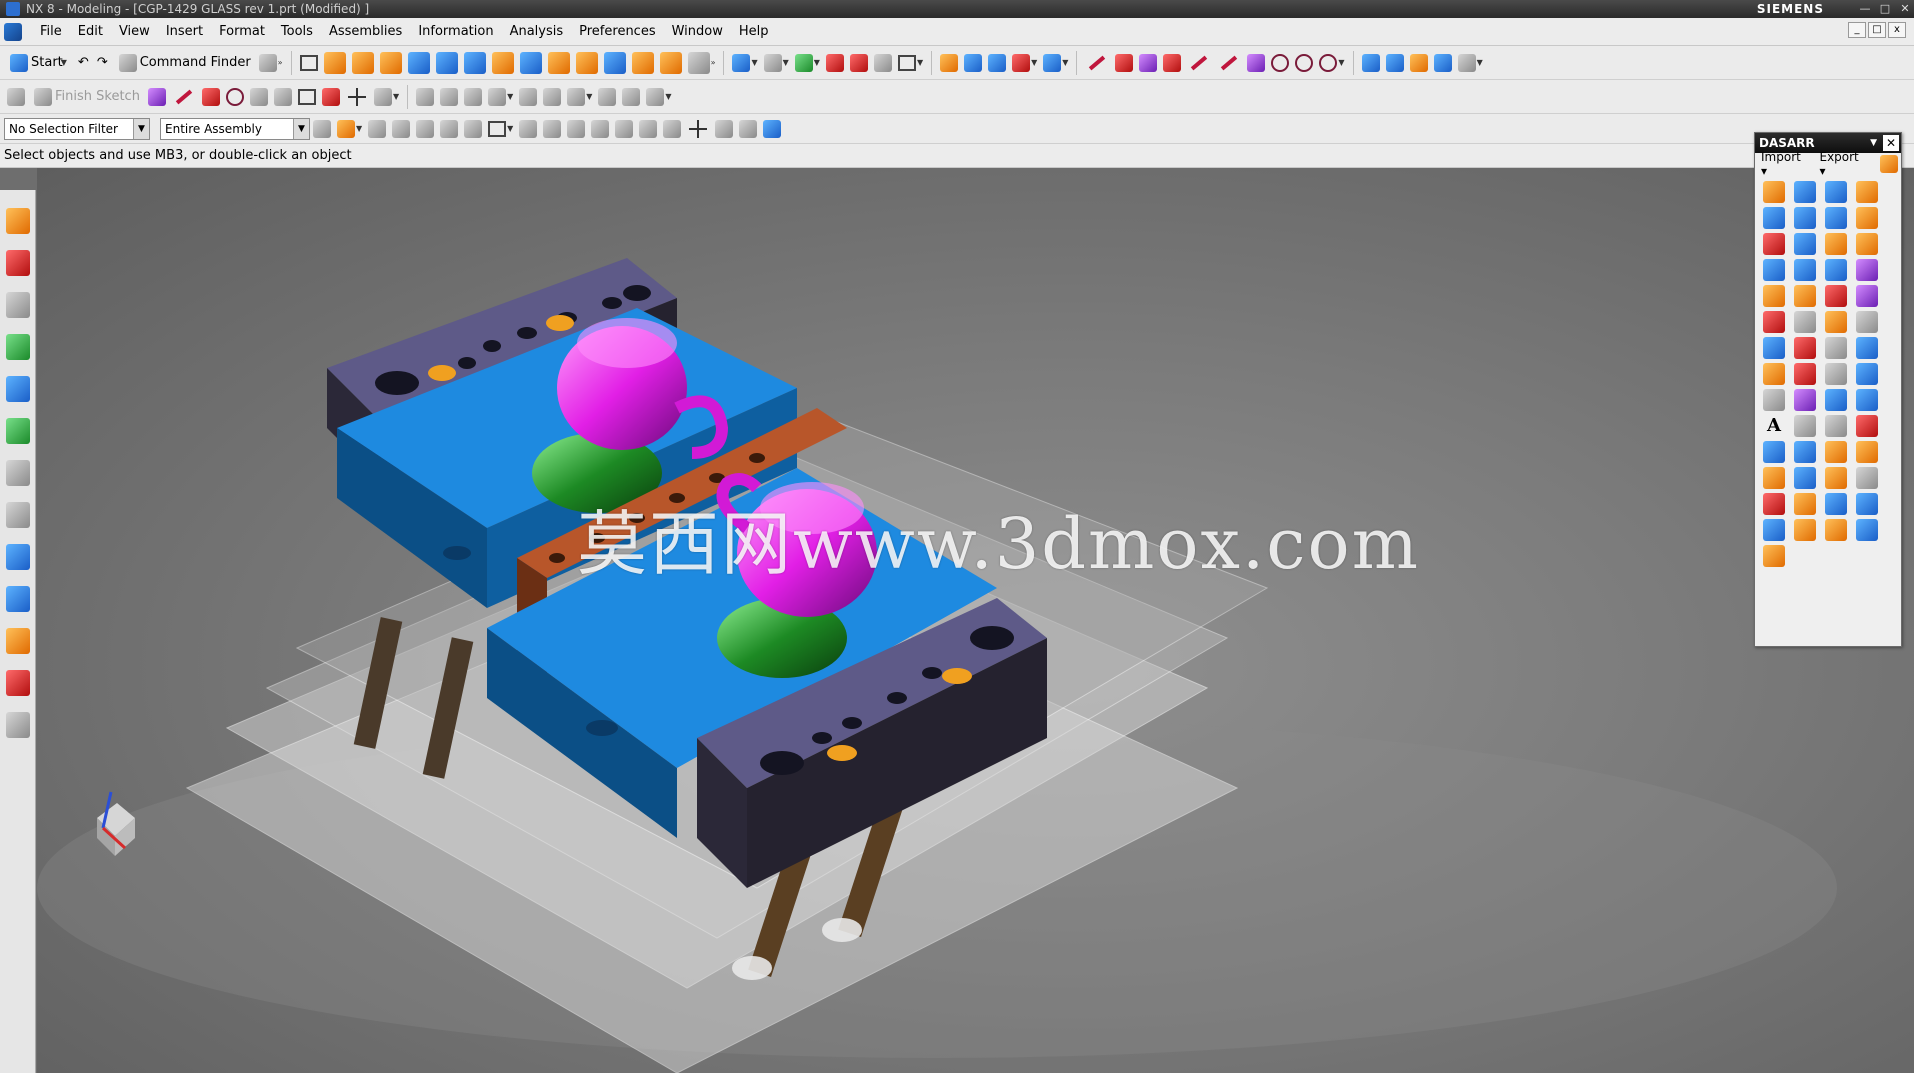 This screenshot has width=1914, height=1073. Describe the element at coordinates (624, 128) in the screenshot. I see `snap-center-icon` at that location.